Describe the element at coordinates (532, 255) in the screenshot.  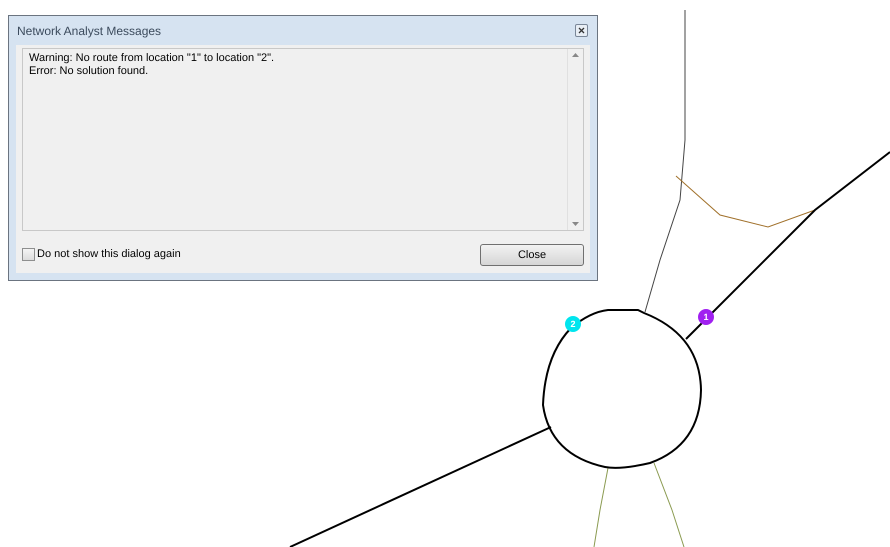
I see `close-button: Close` at that location.